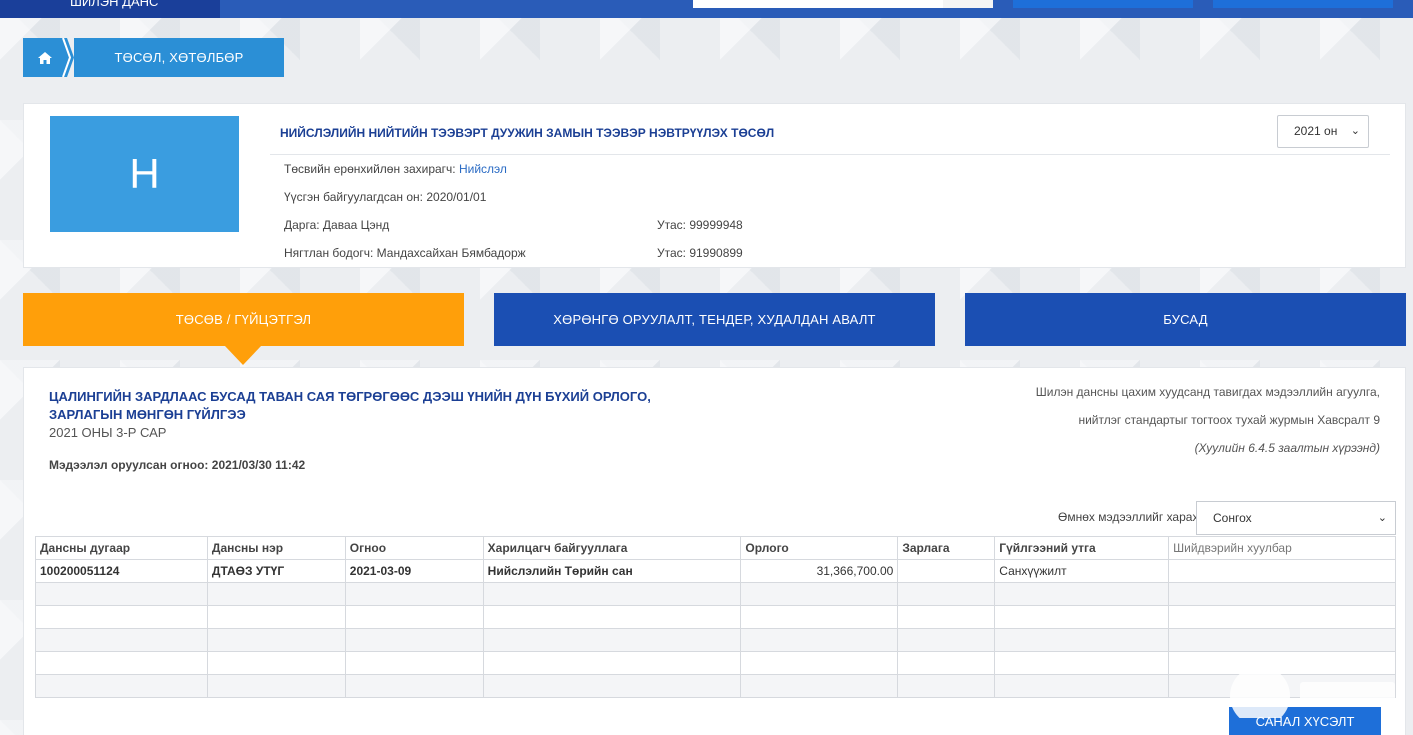 The image size is (1413, 735). What do you see at coordinates (1287, 448) in the screenshot?
I see `regulation-note-3: (Хуулийн 6.4.5 заалтын хүрээнд)` at bounding box center [1287, 448].